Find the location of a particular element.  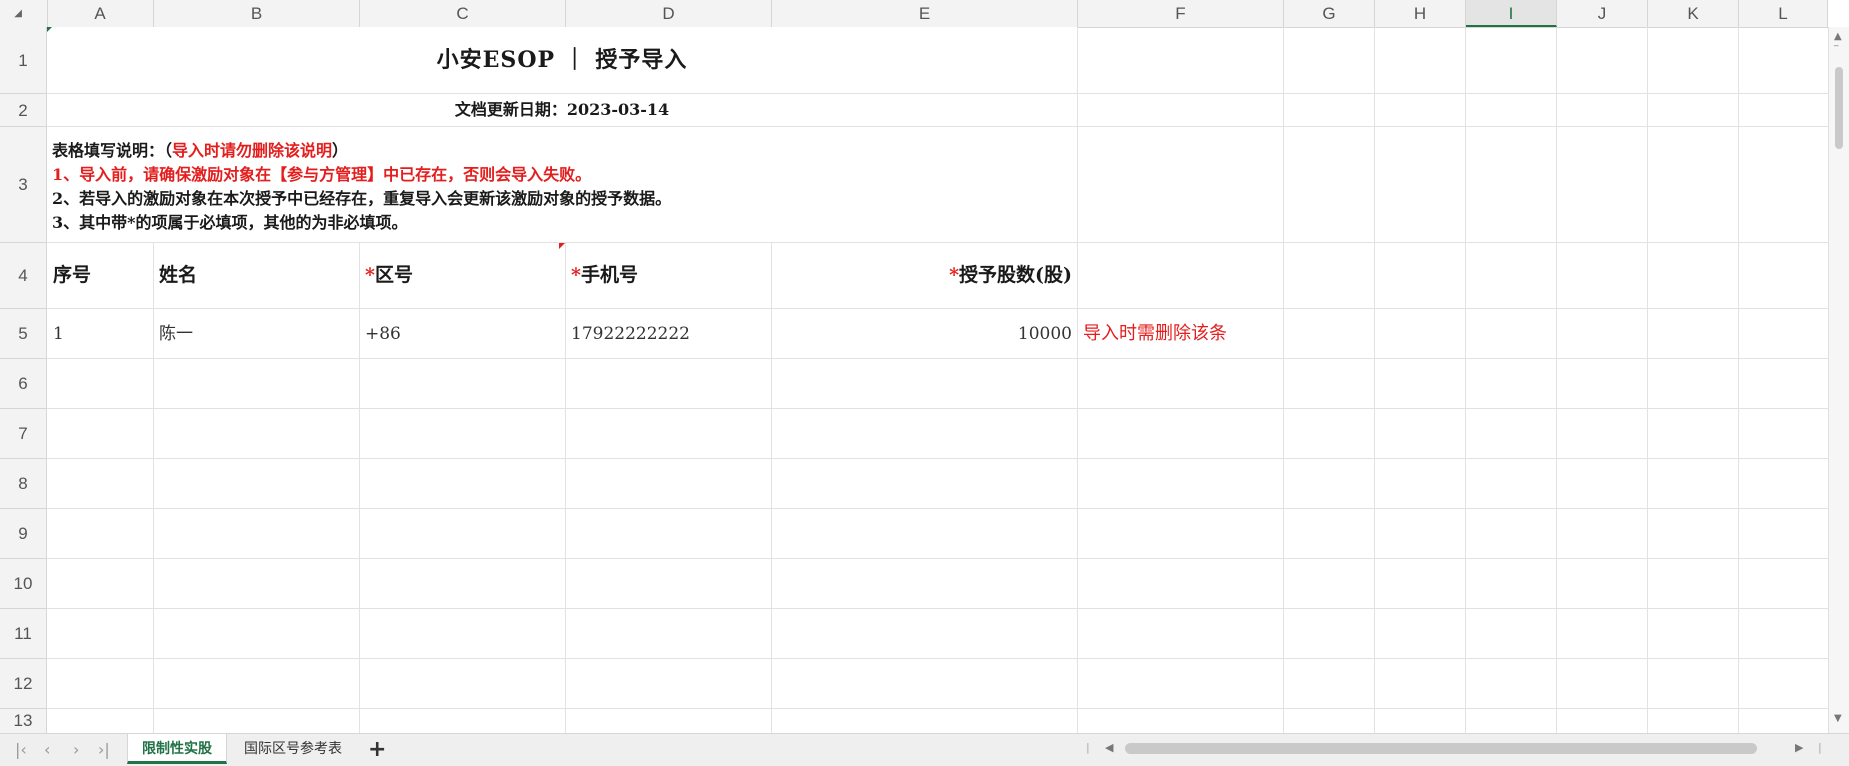

horizontal-scrollbar is located at coordinates (1441, 749).